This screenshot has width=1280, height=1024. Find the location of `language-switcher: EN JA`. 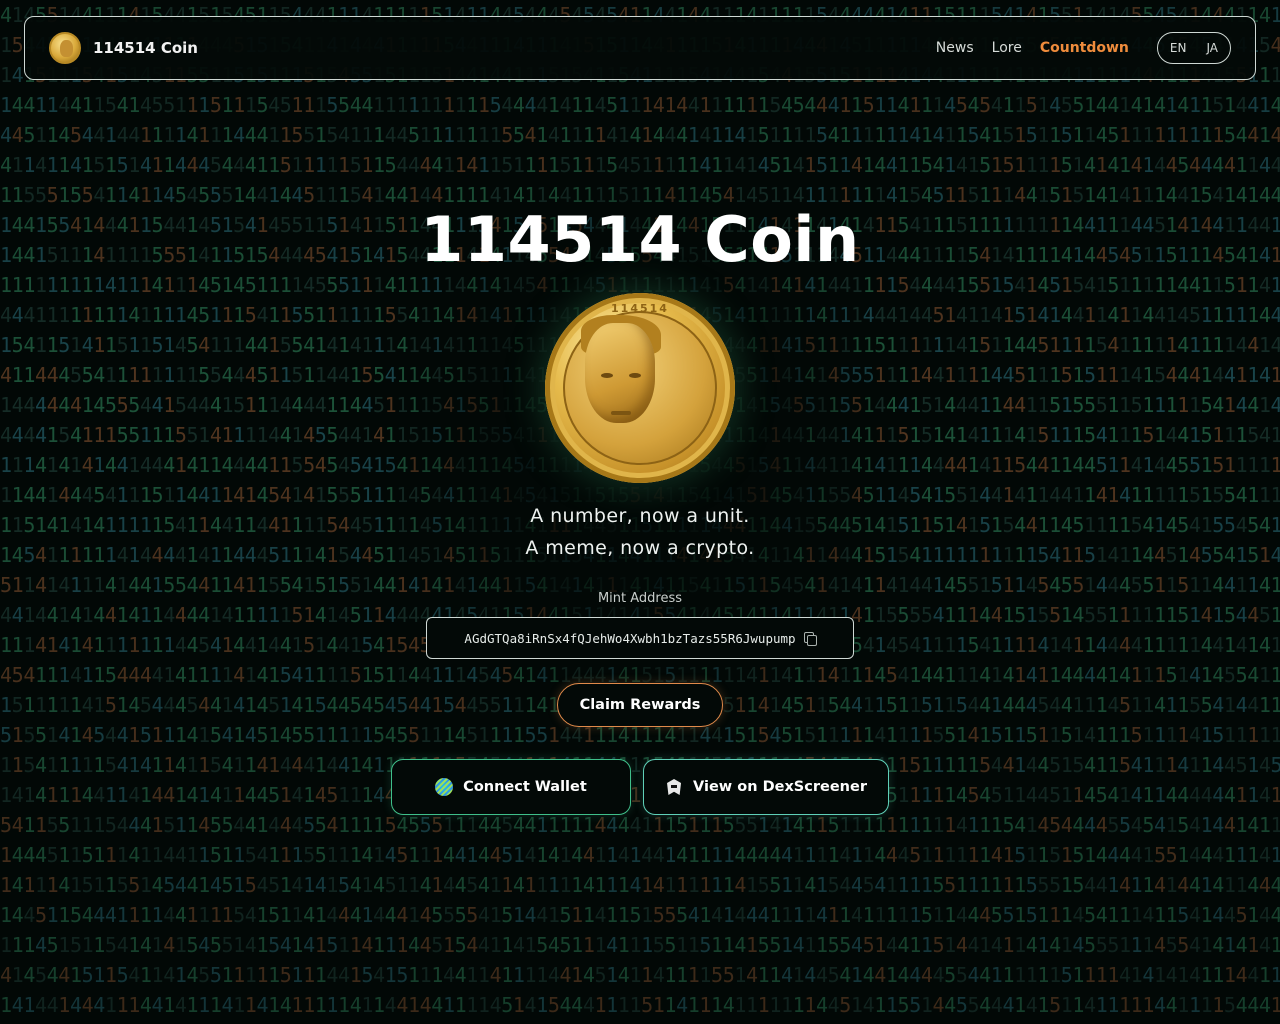

language-switcher: EN JA is located at coordinates (1193, 48).